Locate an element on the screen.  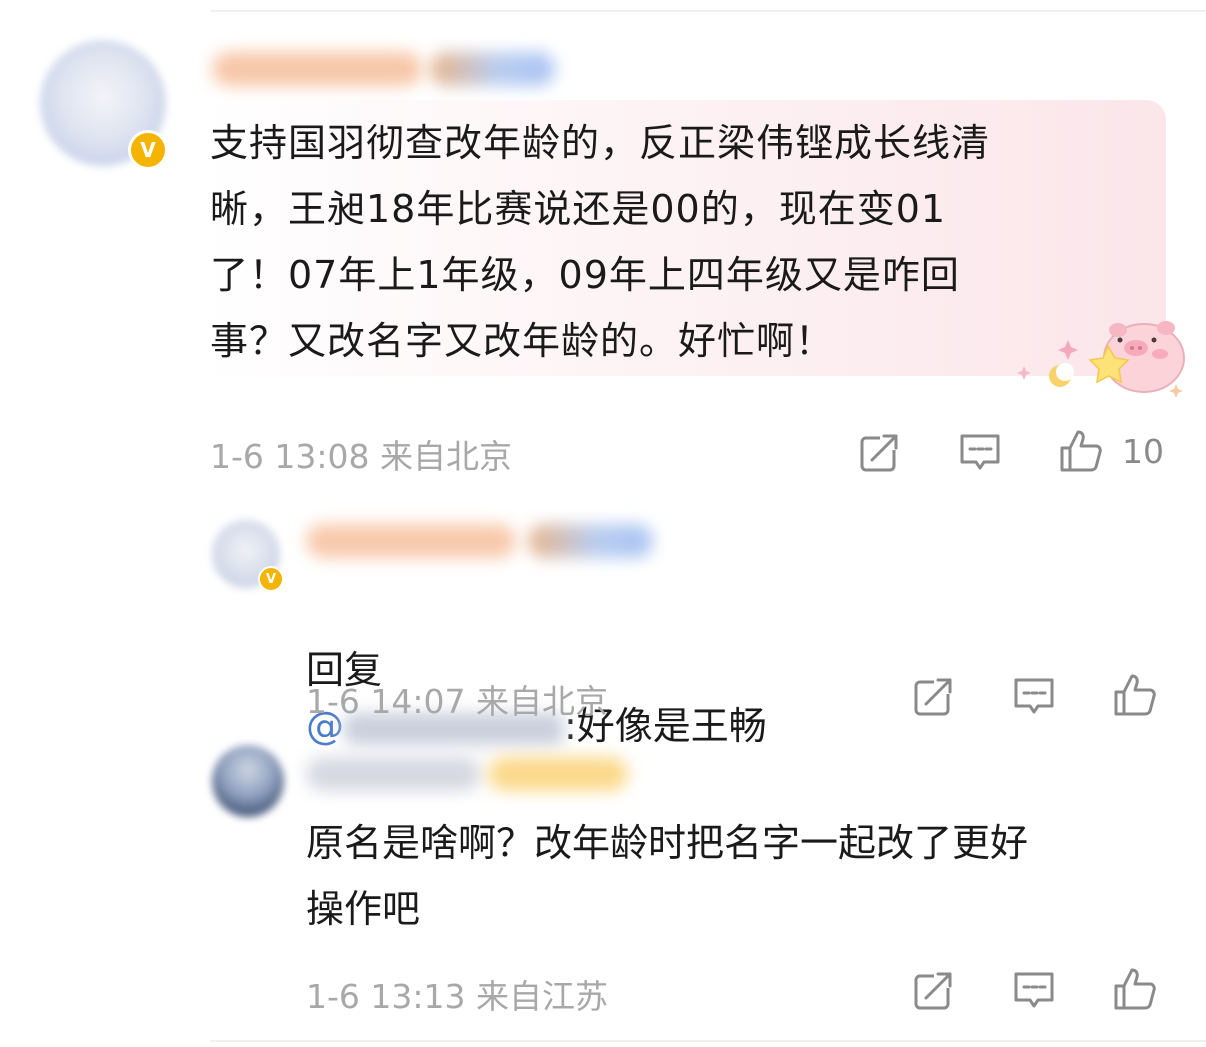
share-button is located at coordinates (880, 452).